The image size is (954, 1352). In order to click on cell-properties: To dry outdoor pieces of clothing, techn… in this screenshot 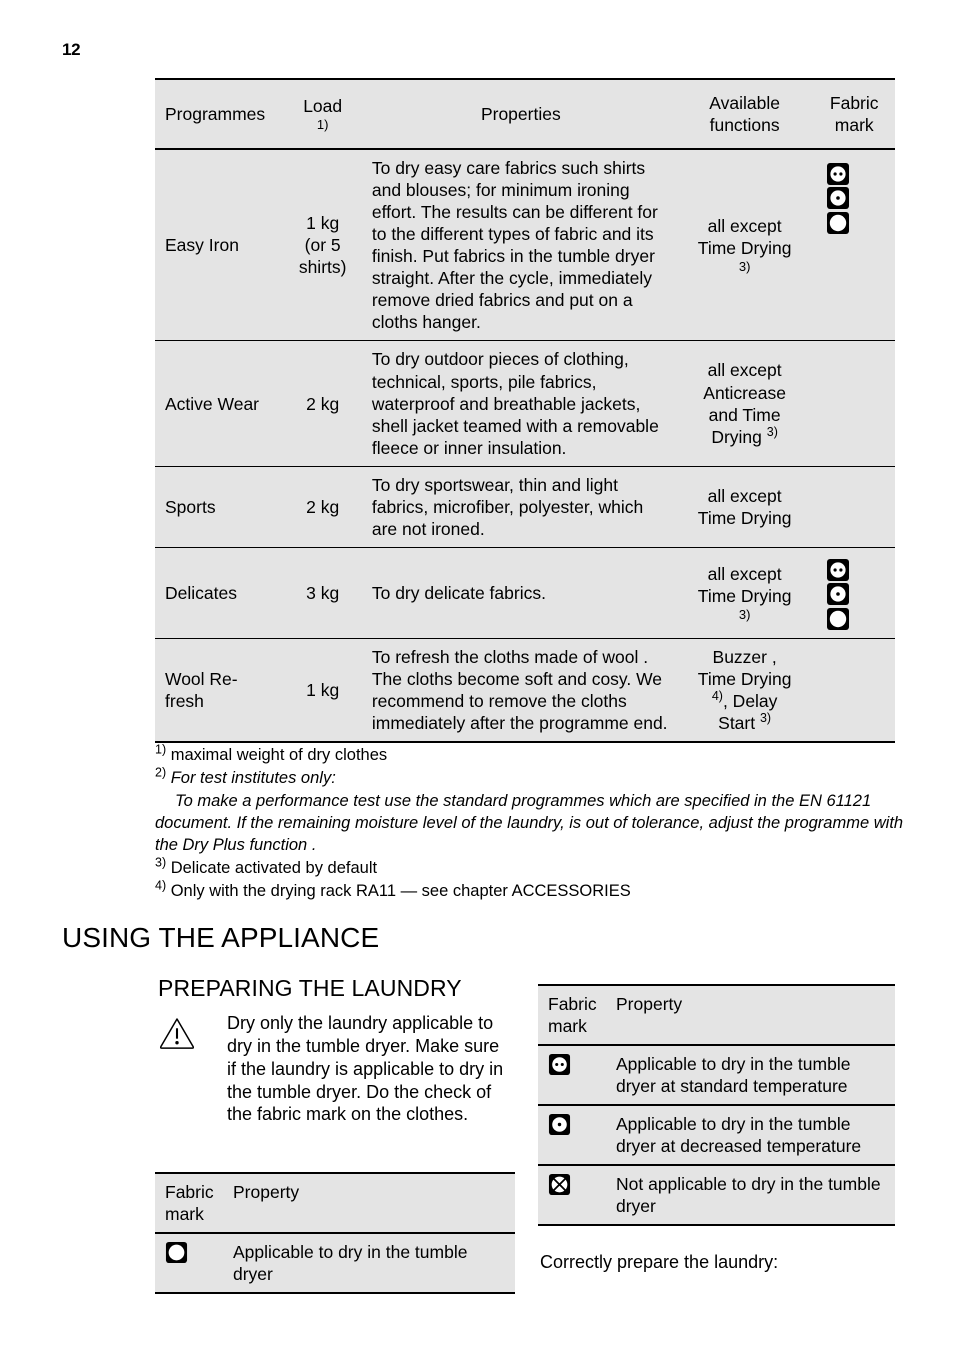, I will do `click(517, 403)`.